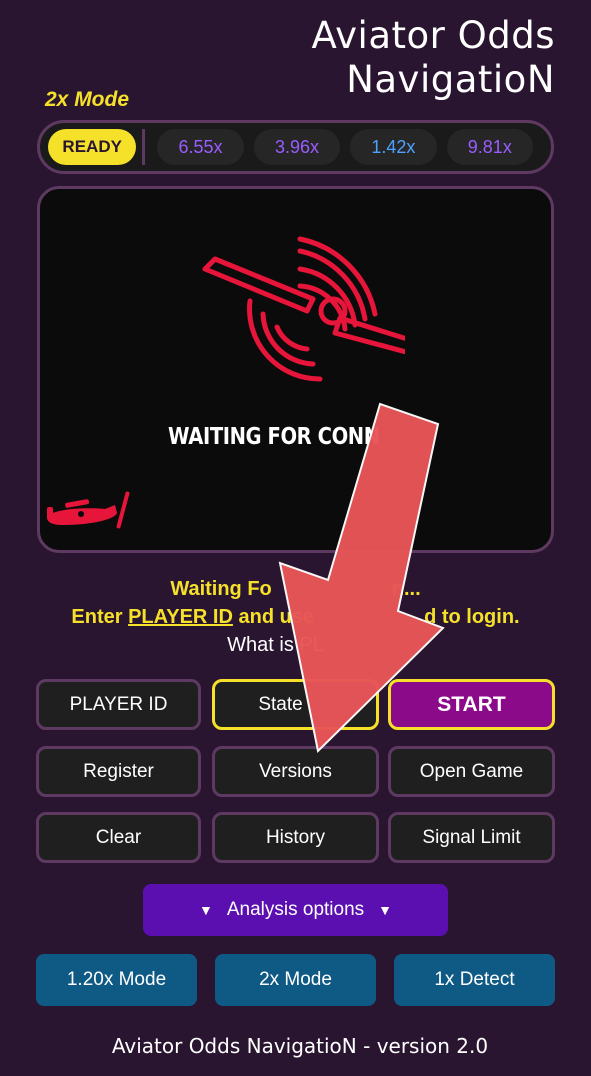 Image resolution: width=591 pixels, height=1076 pixels. What do you see at coordinates (280, 704) in the screenshot?
I see `state-button-label: State` at bounding box center [280, 704].